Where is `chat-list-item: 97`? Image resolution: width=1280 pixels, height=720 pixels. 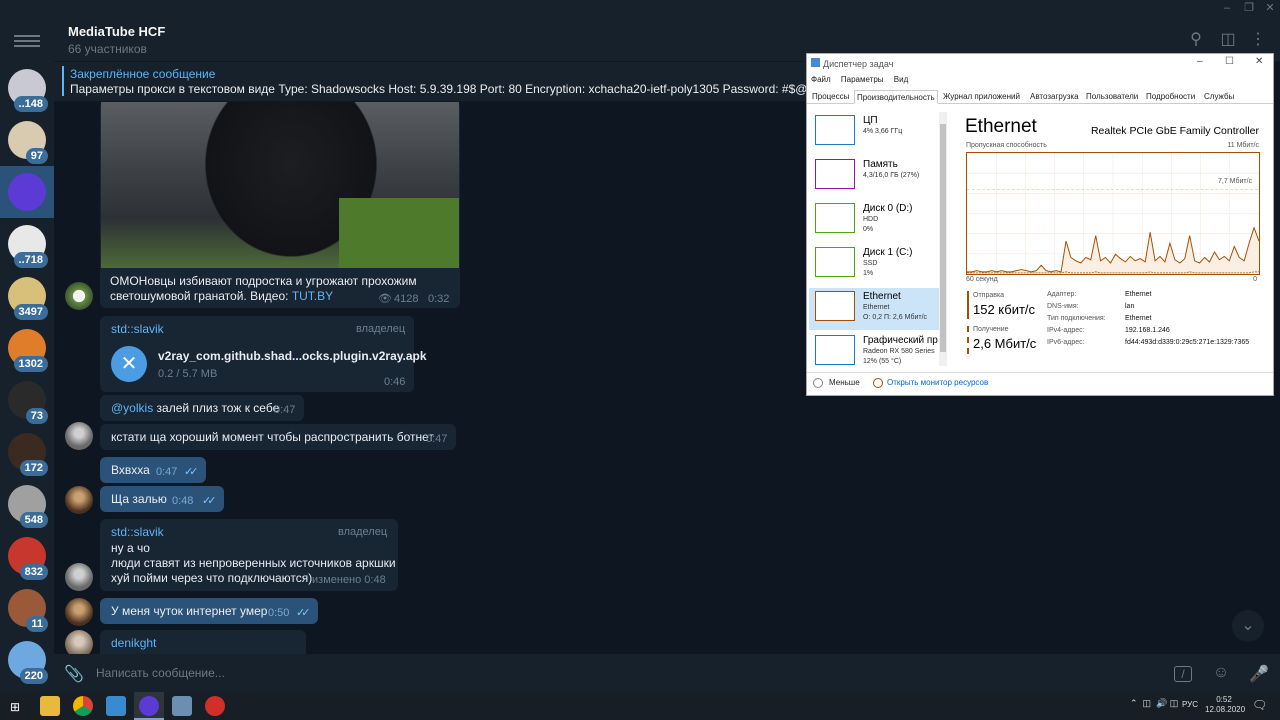 chat-list-item: 97 is located at coordinates (27, 140).